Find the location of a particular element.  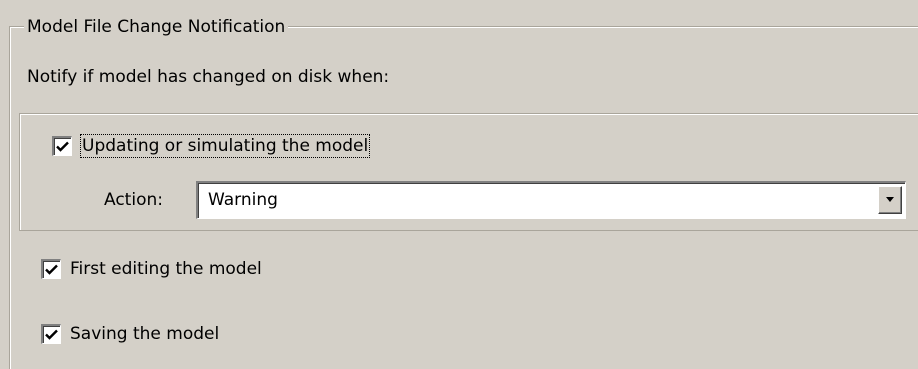

group-frame-left-highlight is located at coordinates (10, 198).